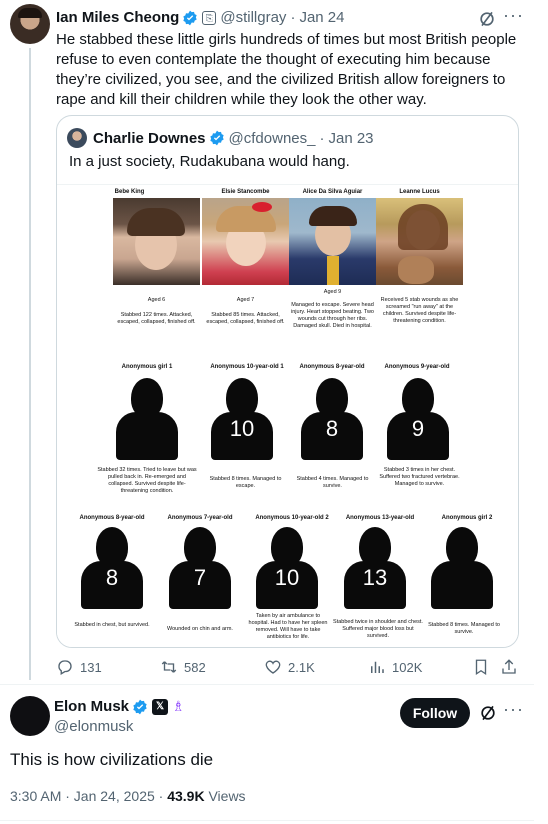 This screenshot has height=824, width=548. What do you see at coordinates (147, 367) in the screenshot?
I see `victim-name: Anonymous girl 1` at bounding box center [147, 367].